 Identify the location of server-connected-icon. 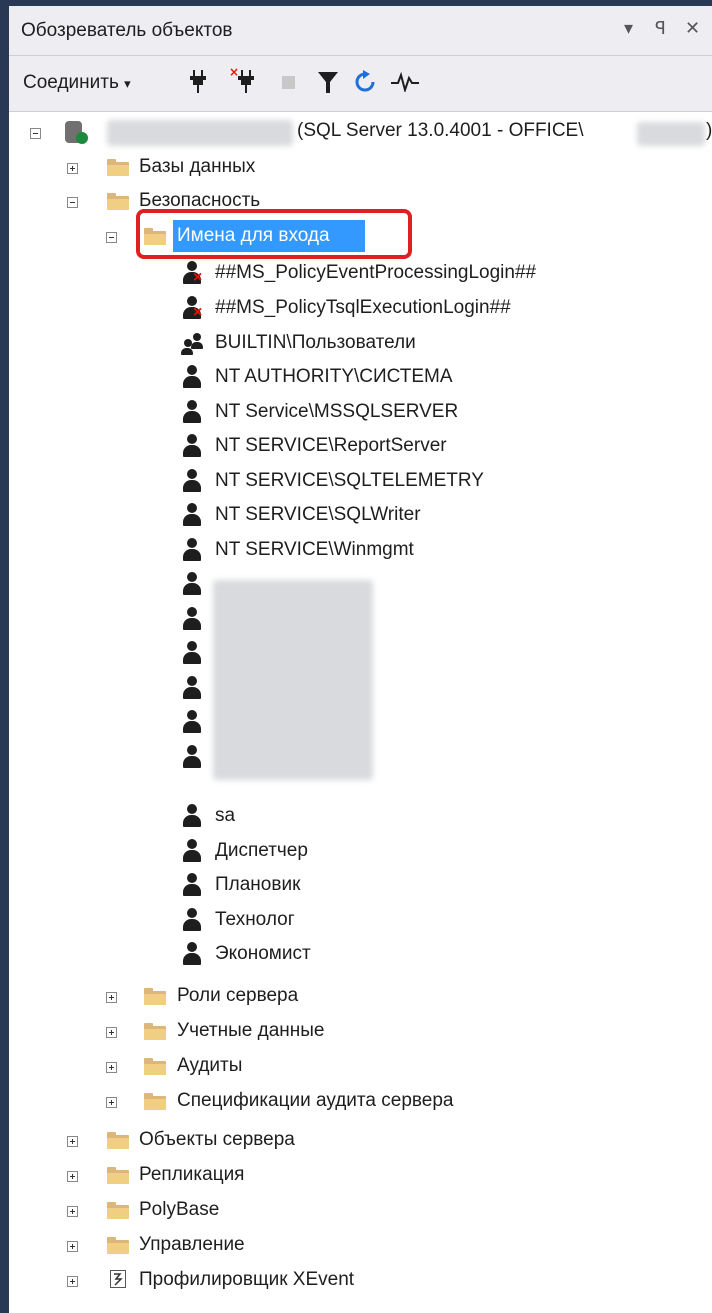
(77, 133).